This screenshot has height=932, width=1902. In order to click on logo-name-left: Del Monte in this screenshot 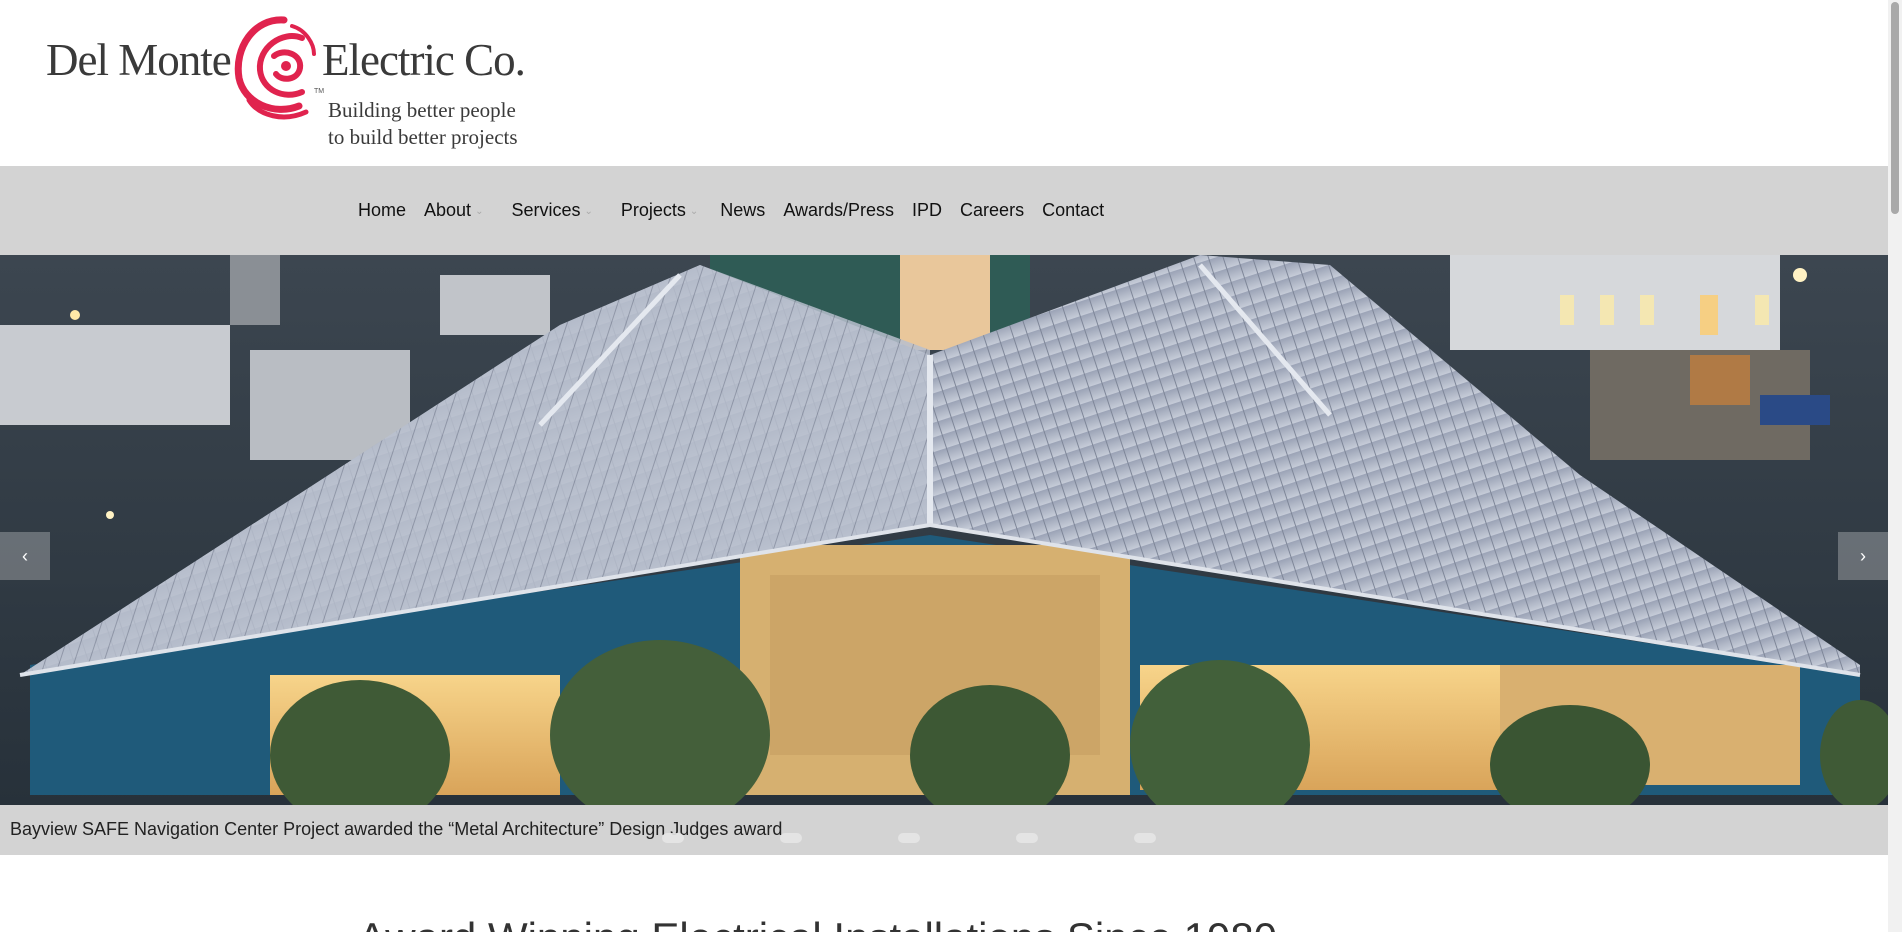, I will do `click(139, 60)`.